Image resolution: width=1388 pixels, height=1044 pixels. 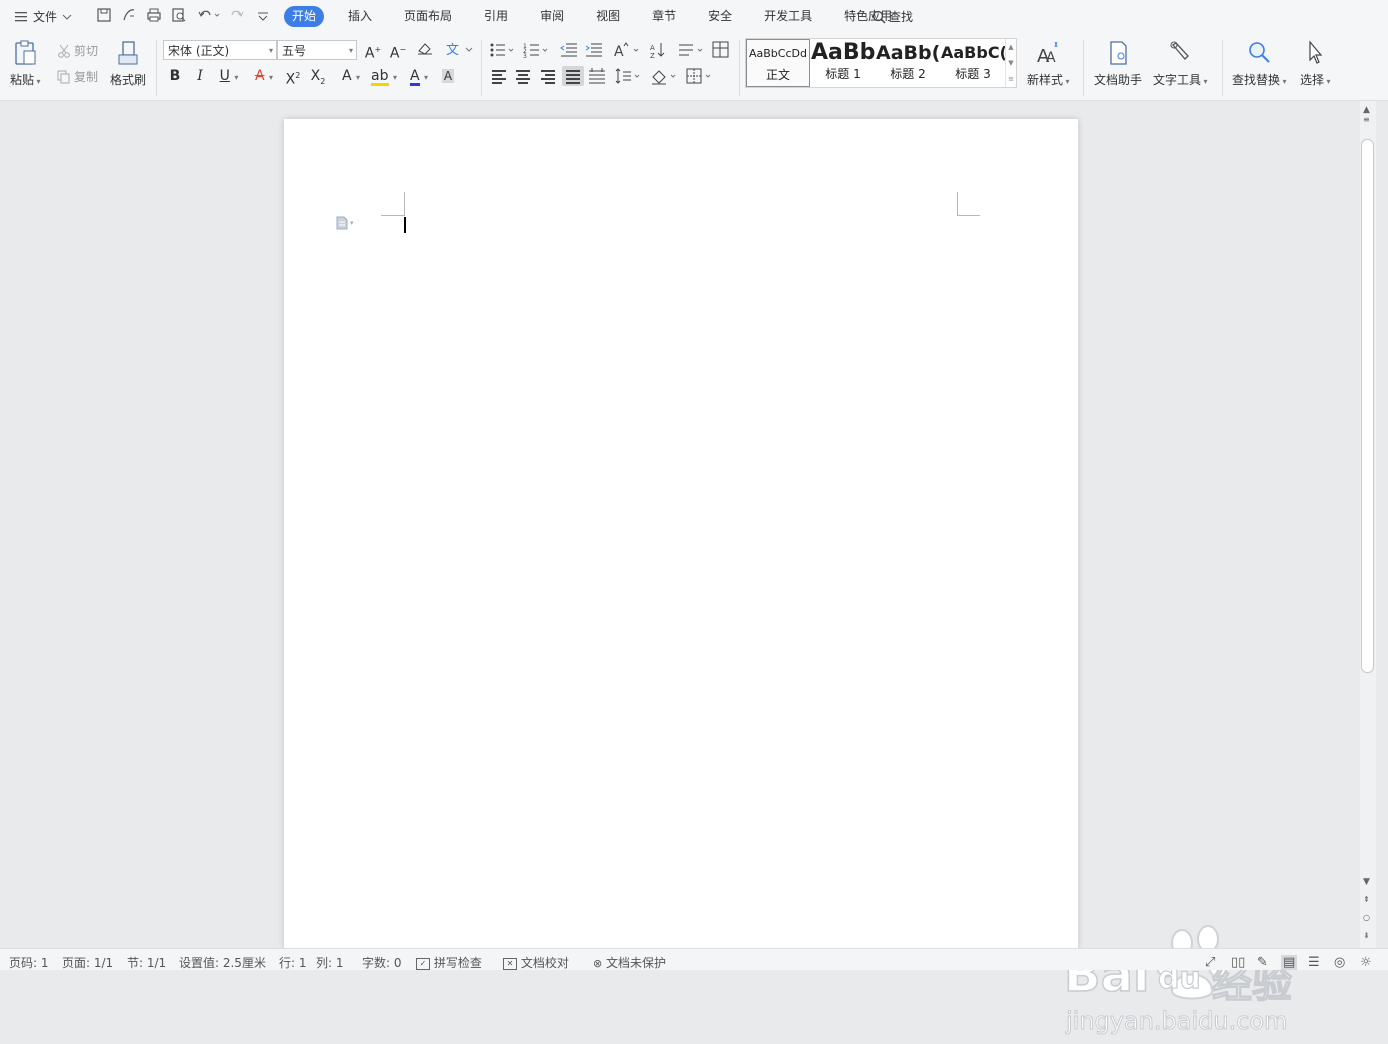 I want to click on line-spacing-button, so click(x=628, y=76).